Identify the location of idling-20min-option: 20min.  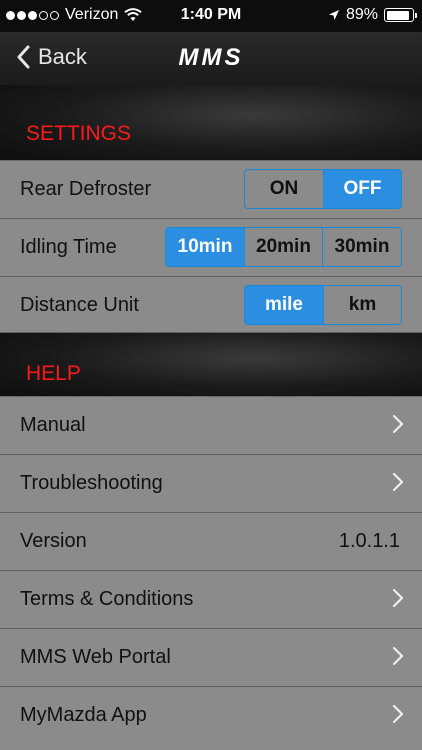
(283, 247).